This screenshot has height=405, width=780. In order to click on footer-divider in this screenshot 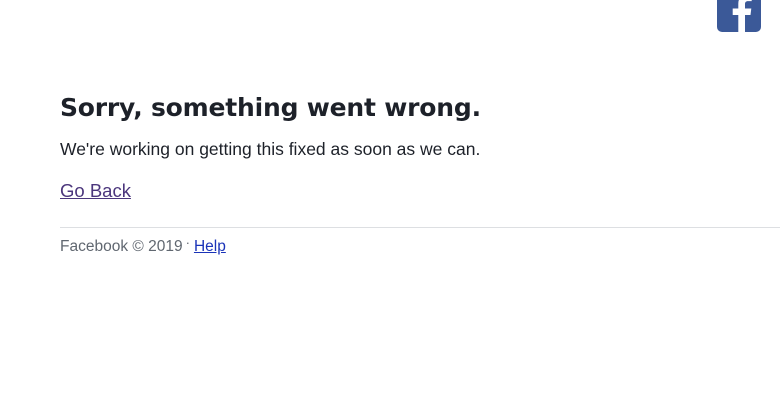, I will do `click(420, 227)`.